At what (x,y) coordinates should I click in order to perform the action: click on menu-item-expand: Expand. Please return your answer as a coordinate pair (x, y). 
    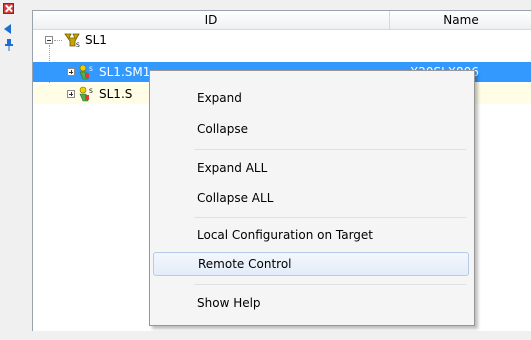
    Looking at the image, I should click on (311, 98).